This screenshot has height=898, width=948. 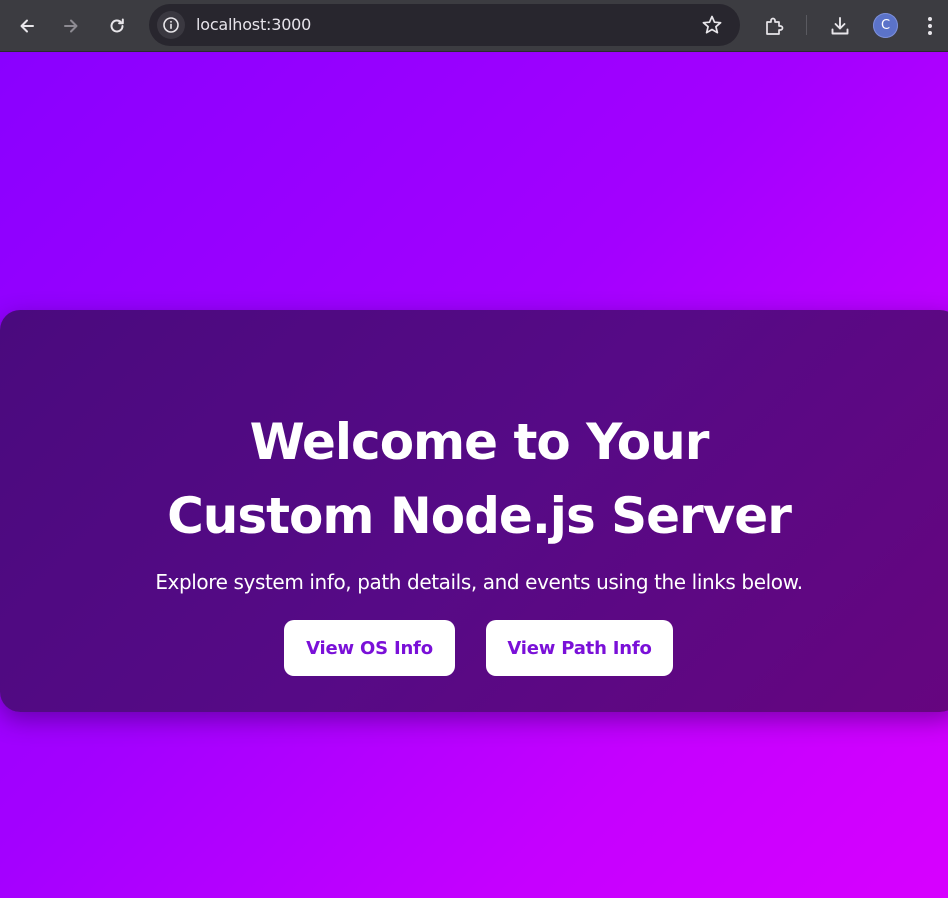 What do you see at coordinates (479, 516) in the screenshot?
I see `title-line-2: Custom Node.js Server` at bounding box center [479, 516].